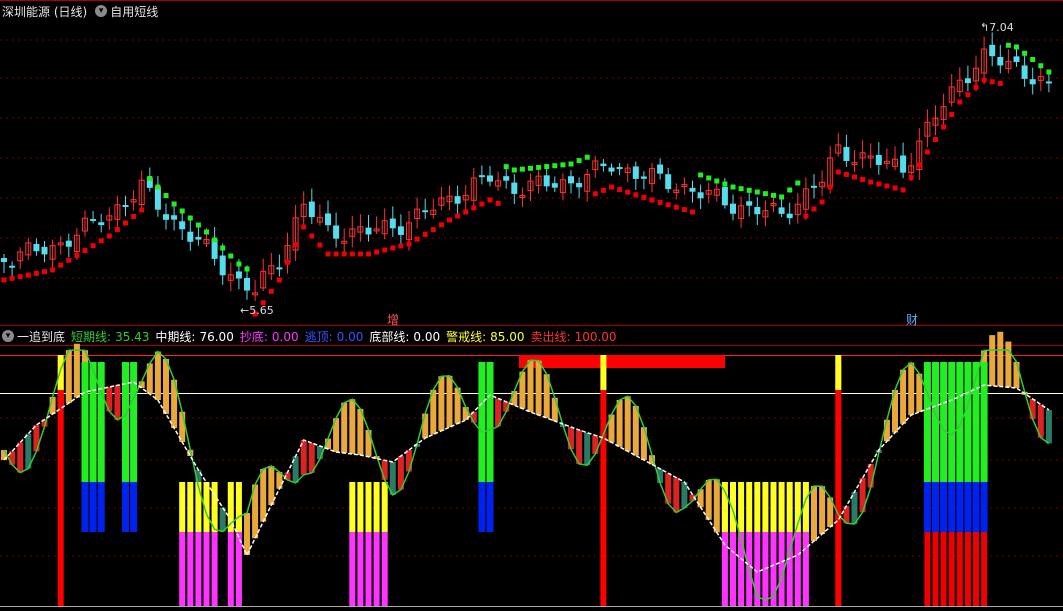 The width and height of the screenshot is (1063, 611). I want to click on legend-value: 0.00, so click(350, 336).